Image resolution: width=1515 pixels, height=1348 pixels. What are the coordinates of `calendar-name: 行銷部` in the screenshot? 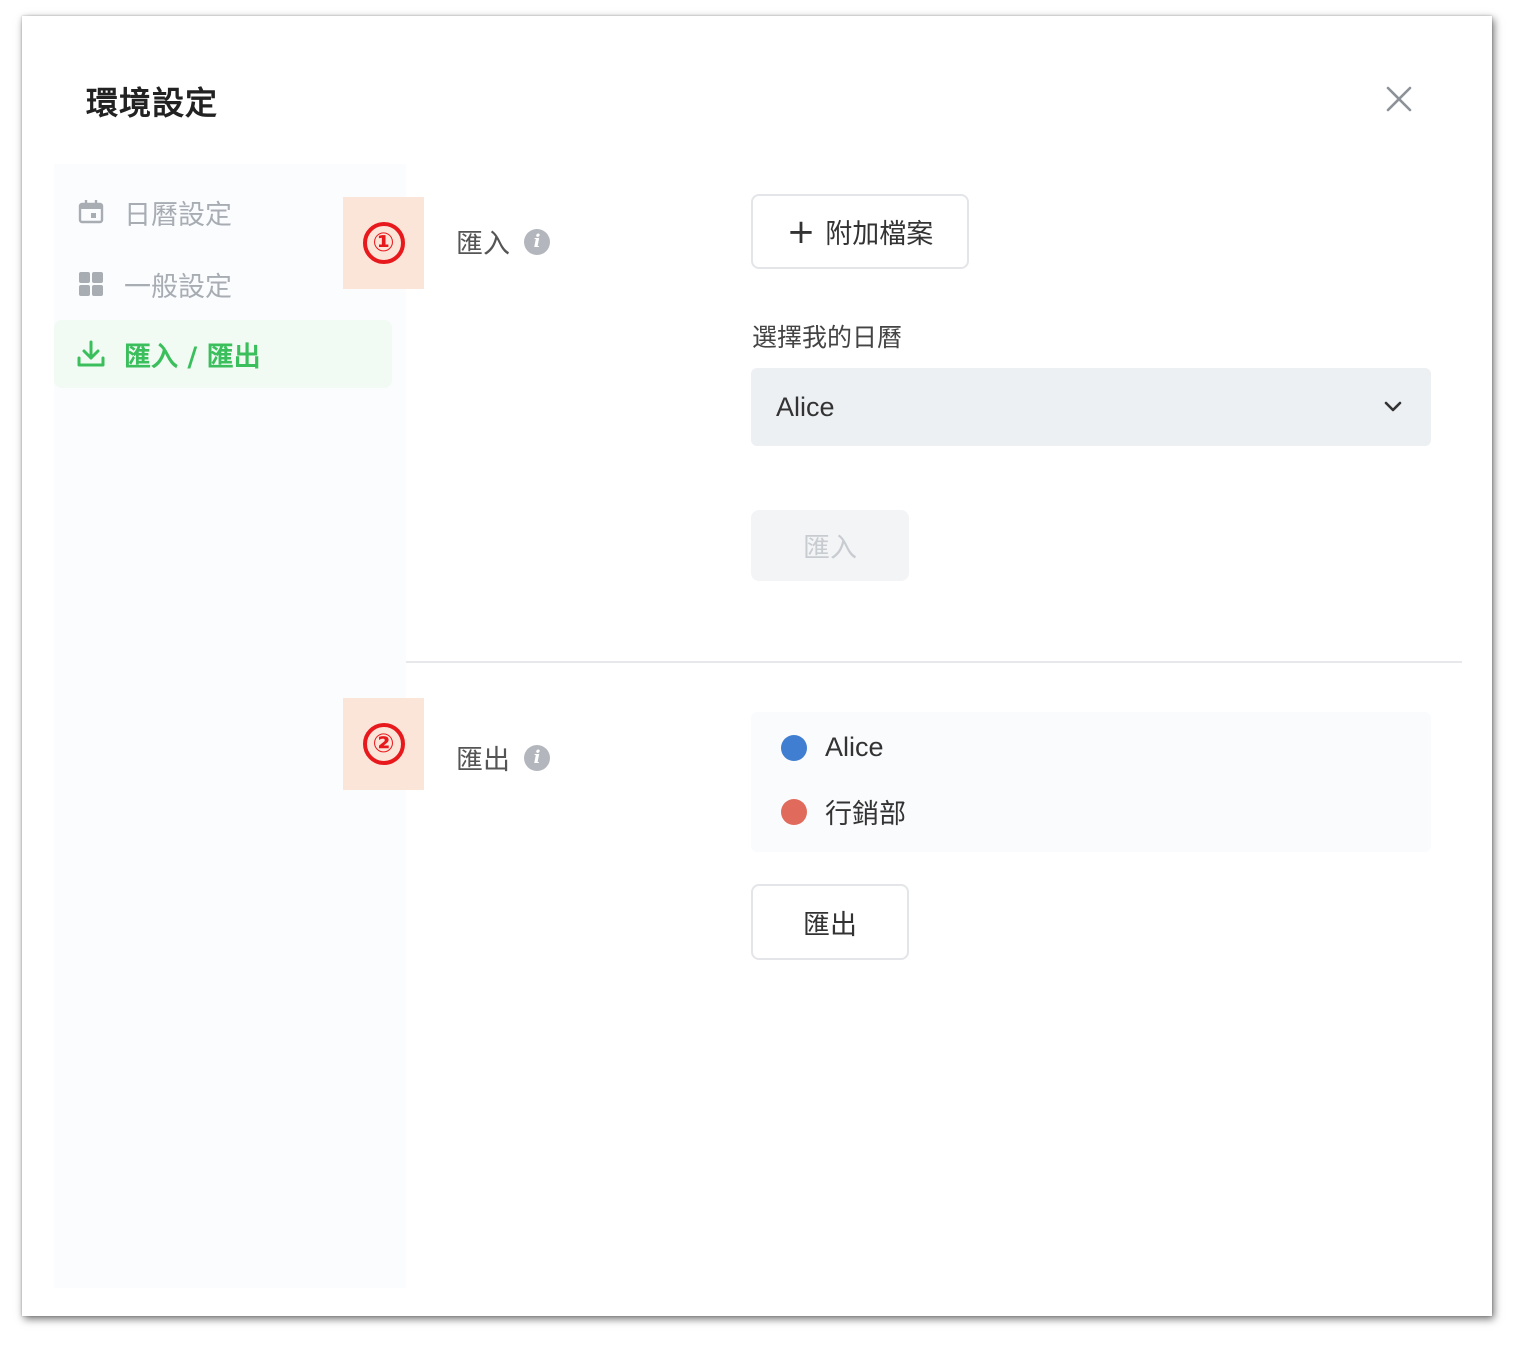 It's located at (865, 814).